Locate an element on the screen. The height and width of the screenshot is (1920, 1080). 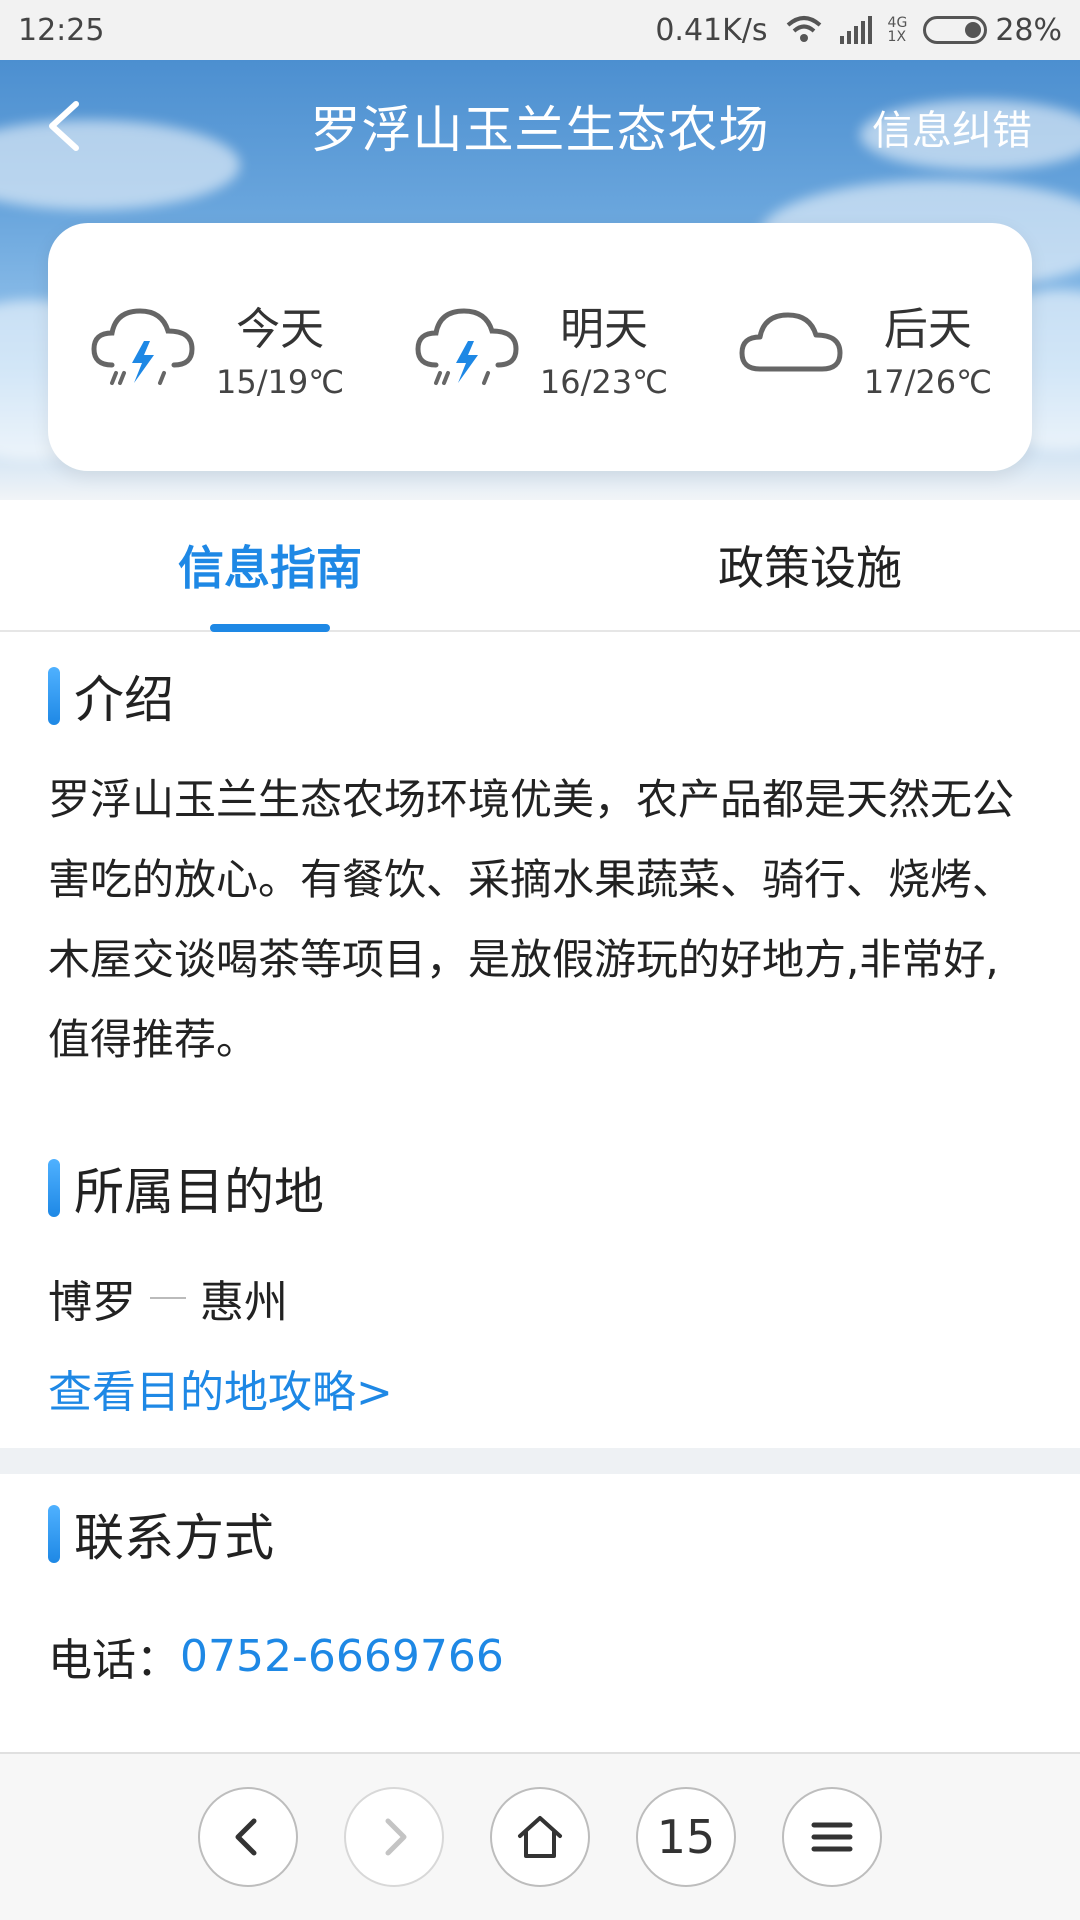
destination-path: 博罗 惠州 is located at coordinates (540, 1298).